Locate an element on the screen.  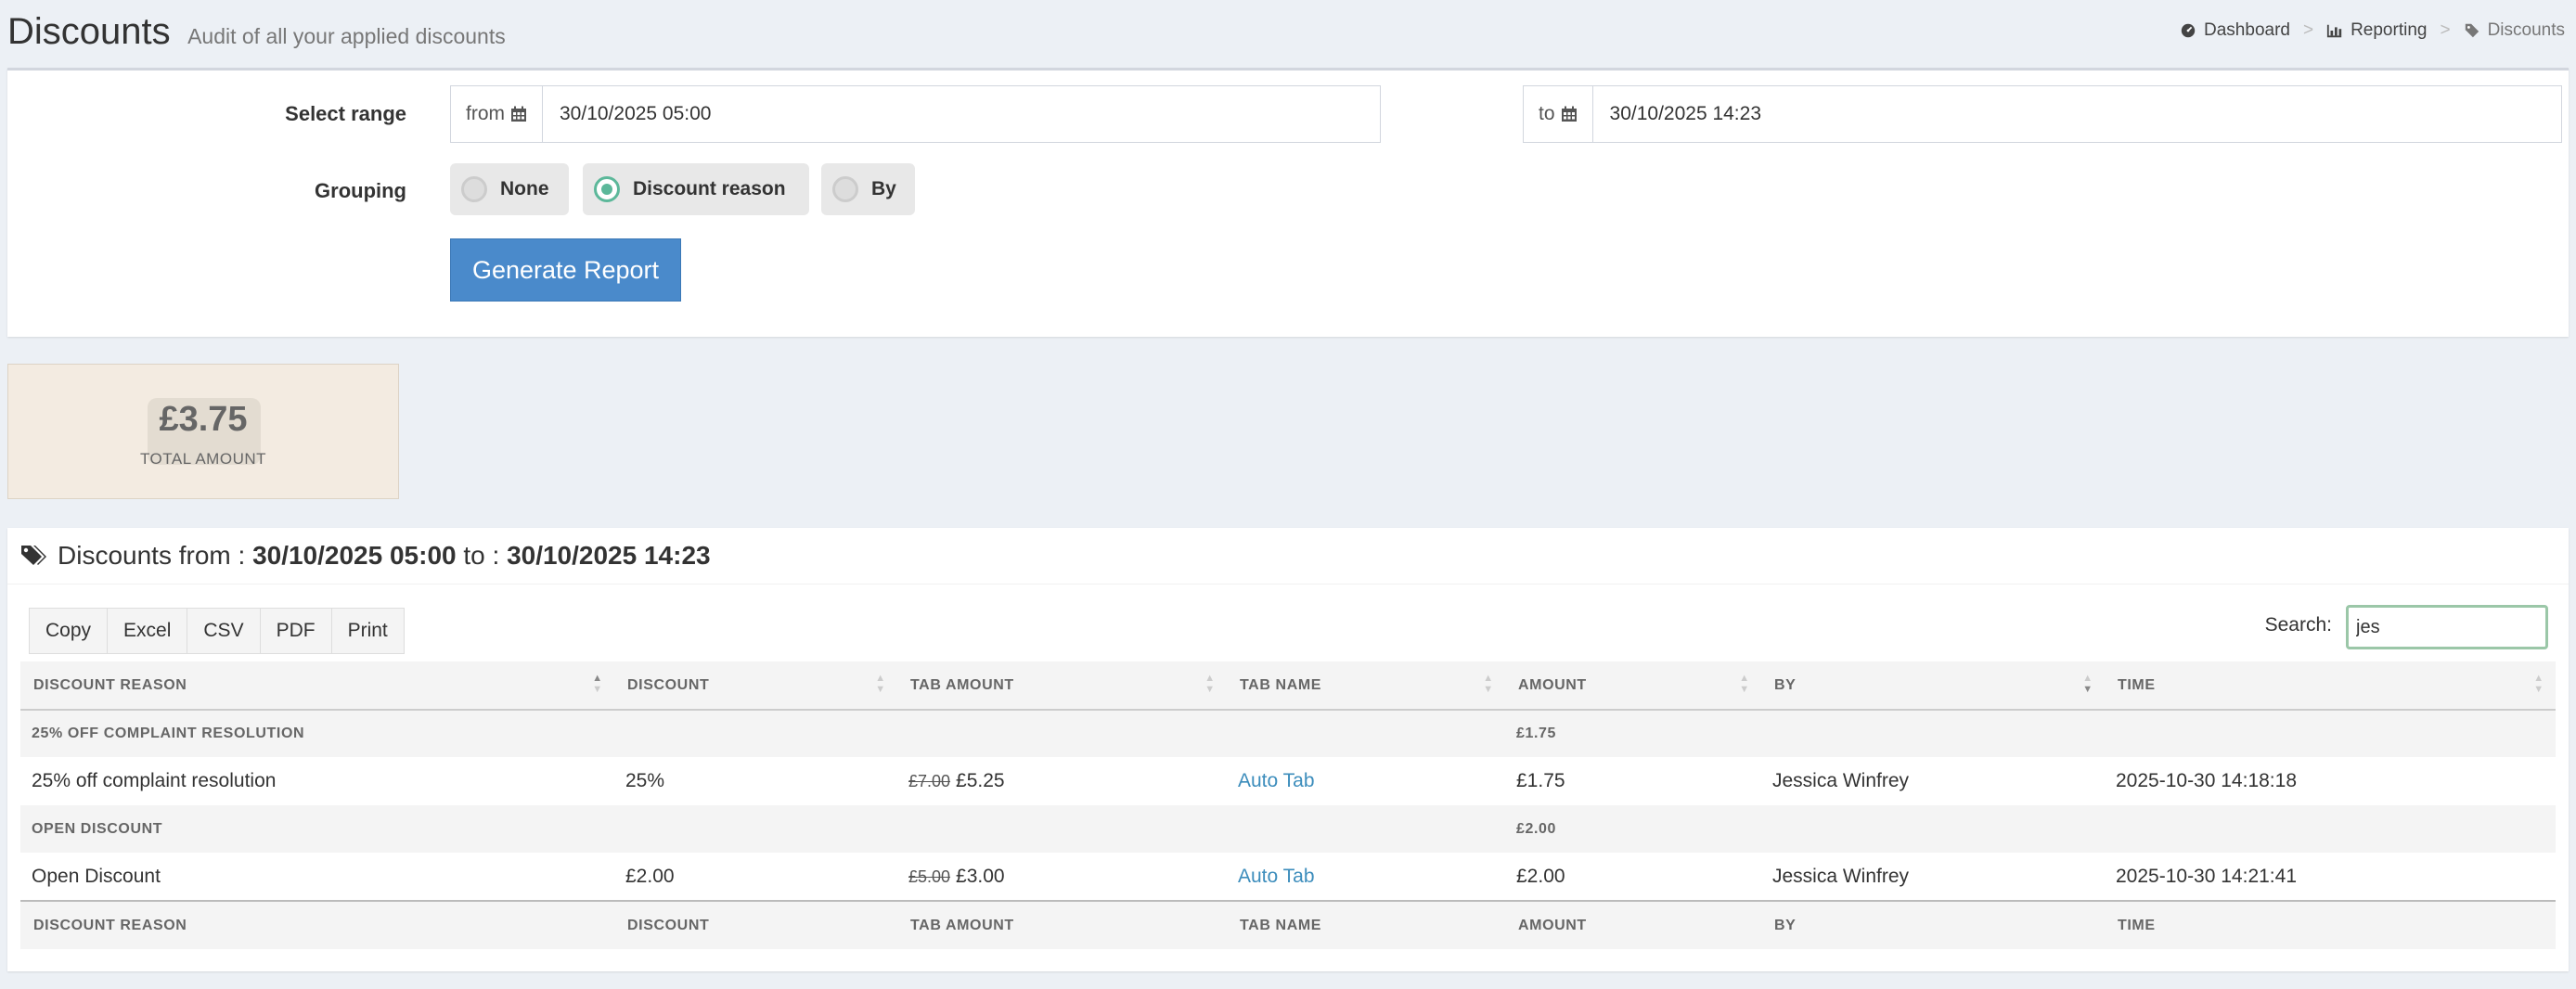
excel-button: Excel is located at coordinates (147, 631).